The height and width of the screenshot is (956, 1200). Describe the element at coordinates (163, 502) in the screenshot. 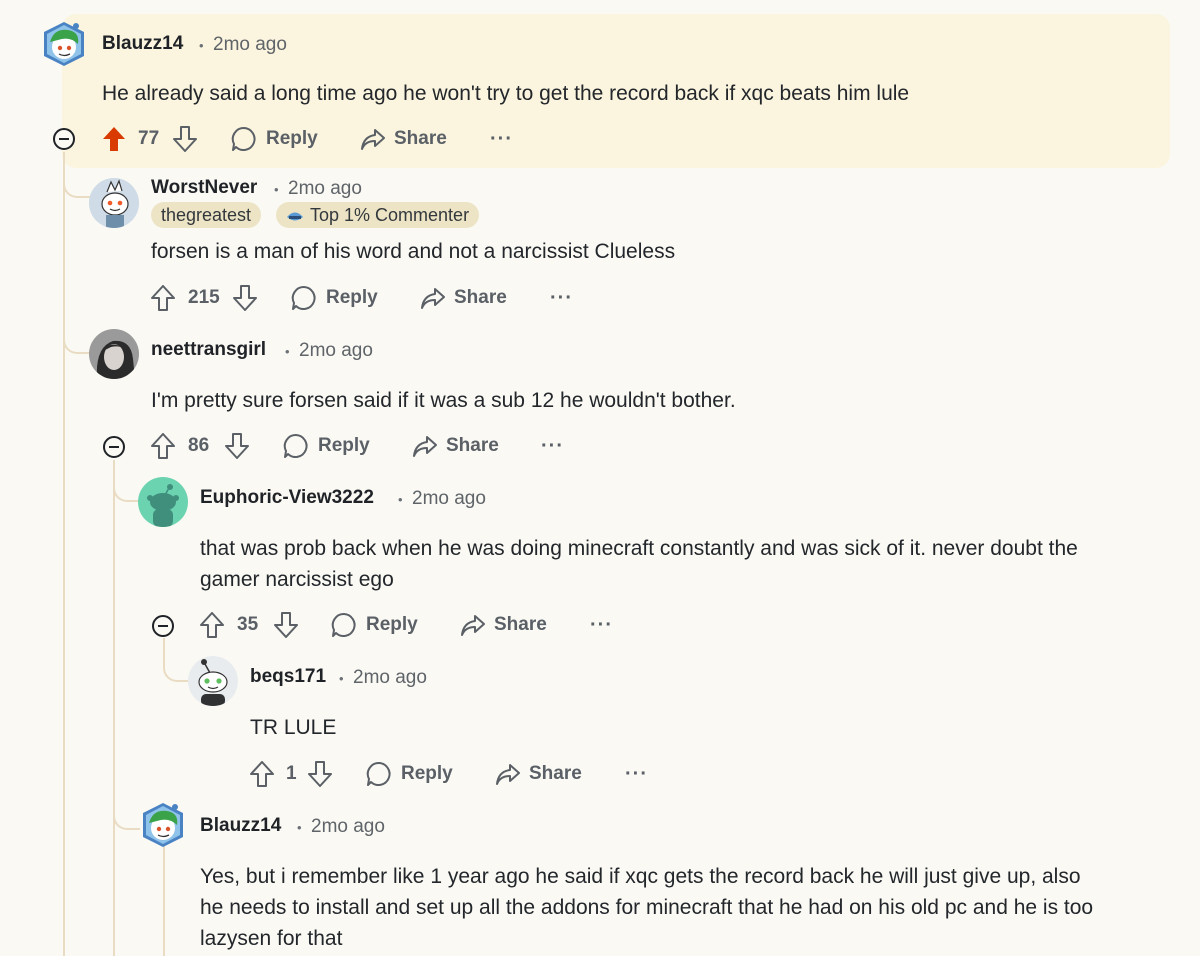

I see `default-snoo-teal-avatar` at that location.